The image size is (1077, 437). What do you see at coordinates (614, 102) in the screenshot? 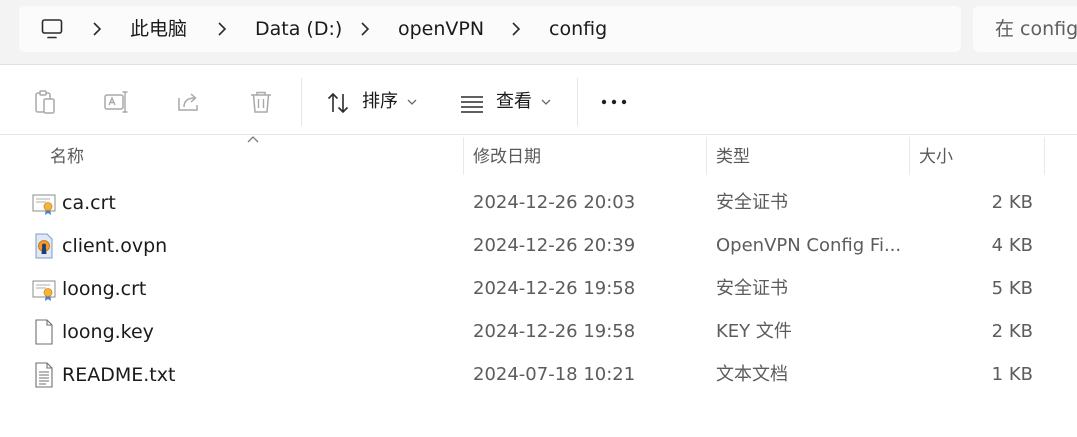
I see `more-options-icon` at bounding box center [614, 102].